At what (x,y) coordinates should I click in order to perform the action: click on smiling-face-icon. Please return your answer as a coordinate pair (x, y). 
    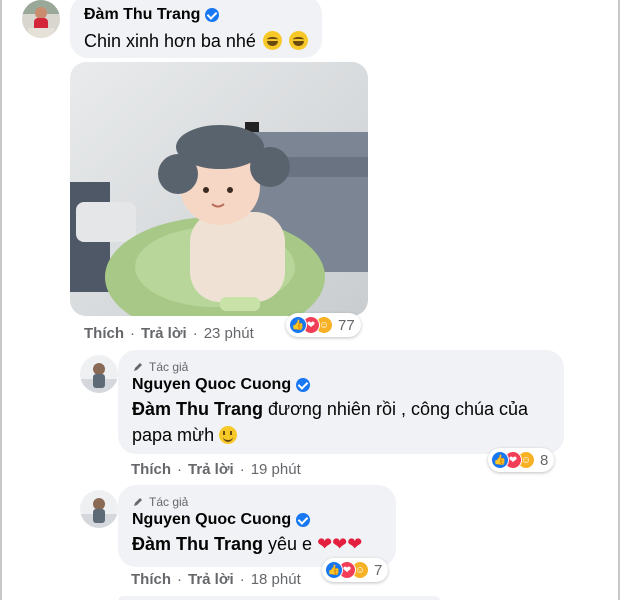
    Looking at the image, I should click on (228, 435).